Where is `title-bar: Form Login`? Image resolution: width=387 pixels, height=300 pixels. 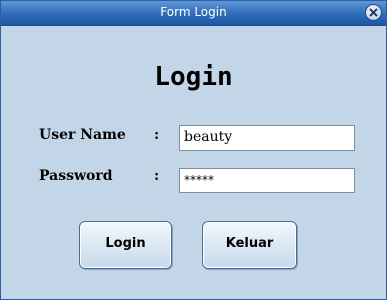
title-bar: Form Login is located at coordinates (193, 13).